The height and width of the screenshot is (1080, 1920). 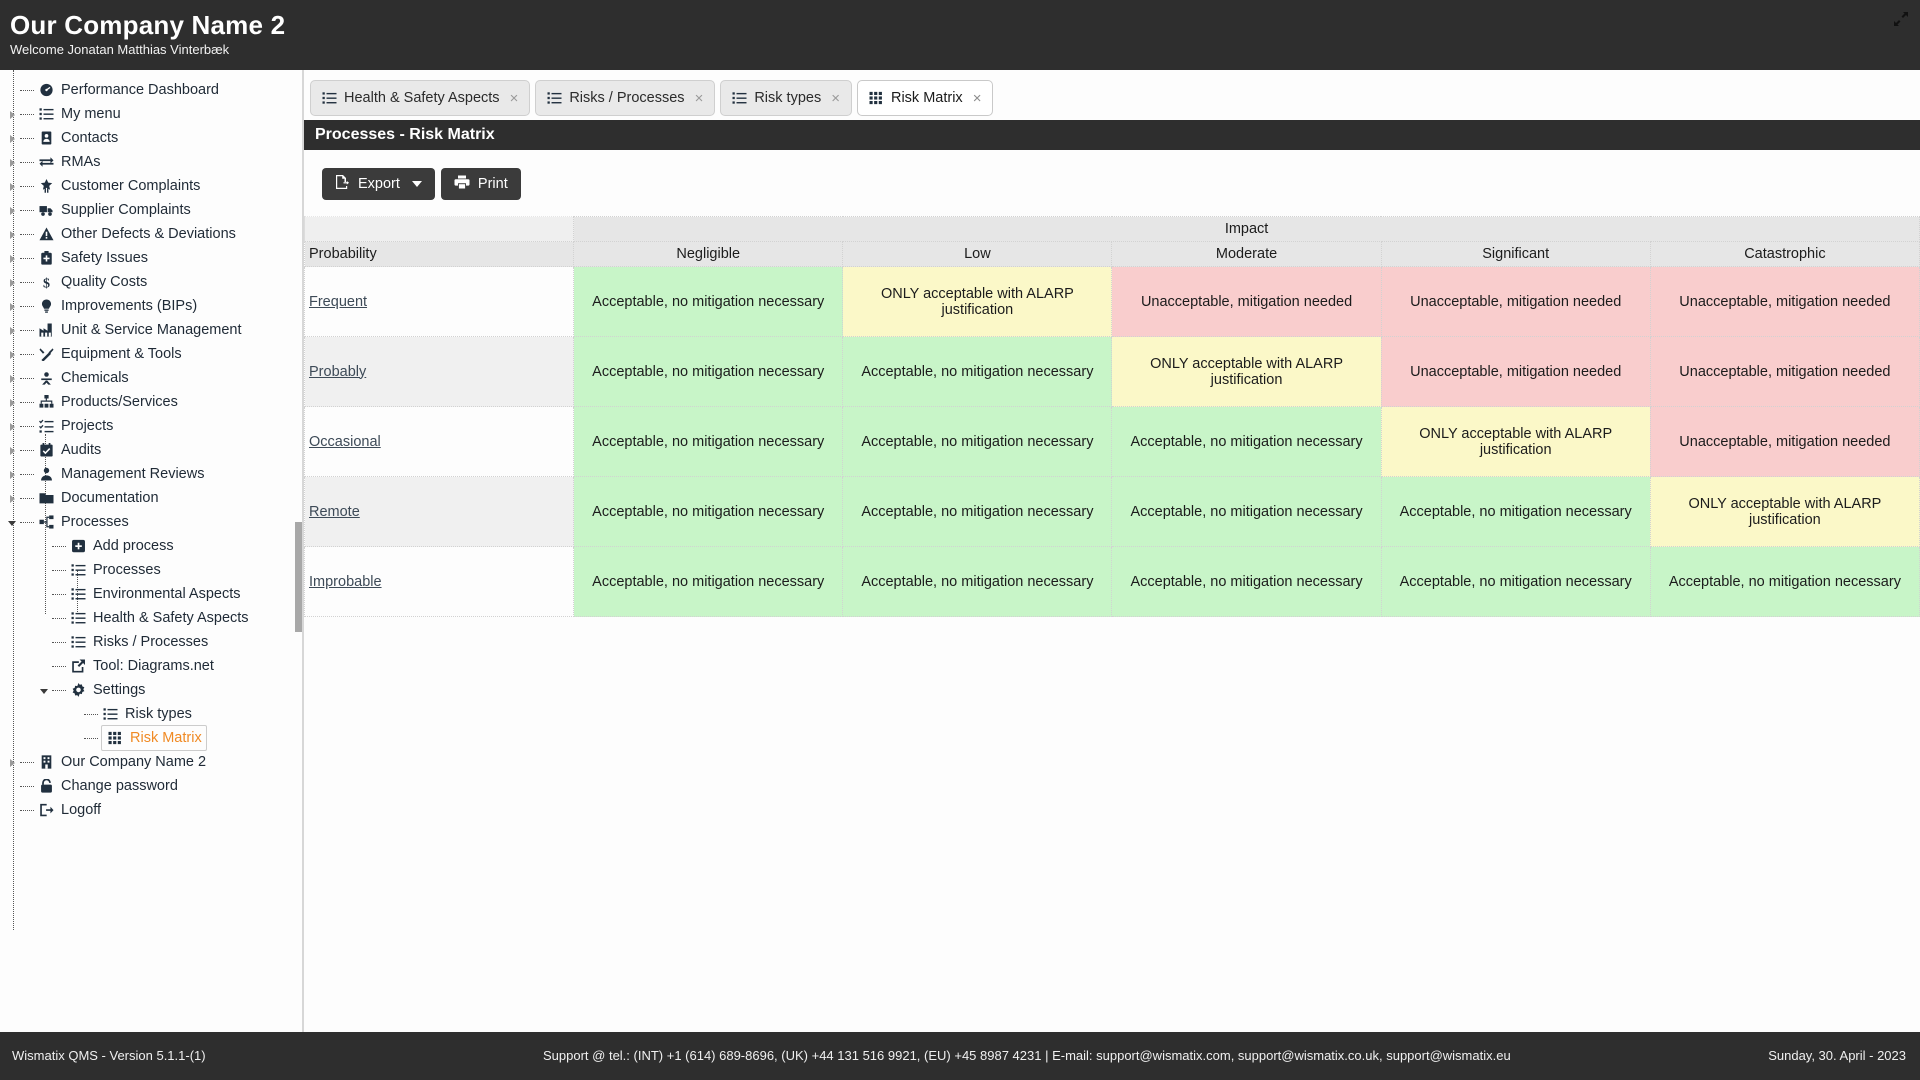 What do you see at coordinates (151, 114) in the screenshot?
I see `sidebar-item-my-menu: My menu` at bounding box center [151, 114].